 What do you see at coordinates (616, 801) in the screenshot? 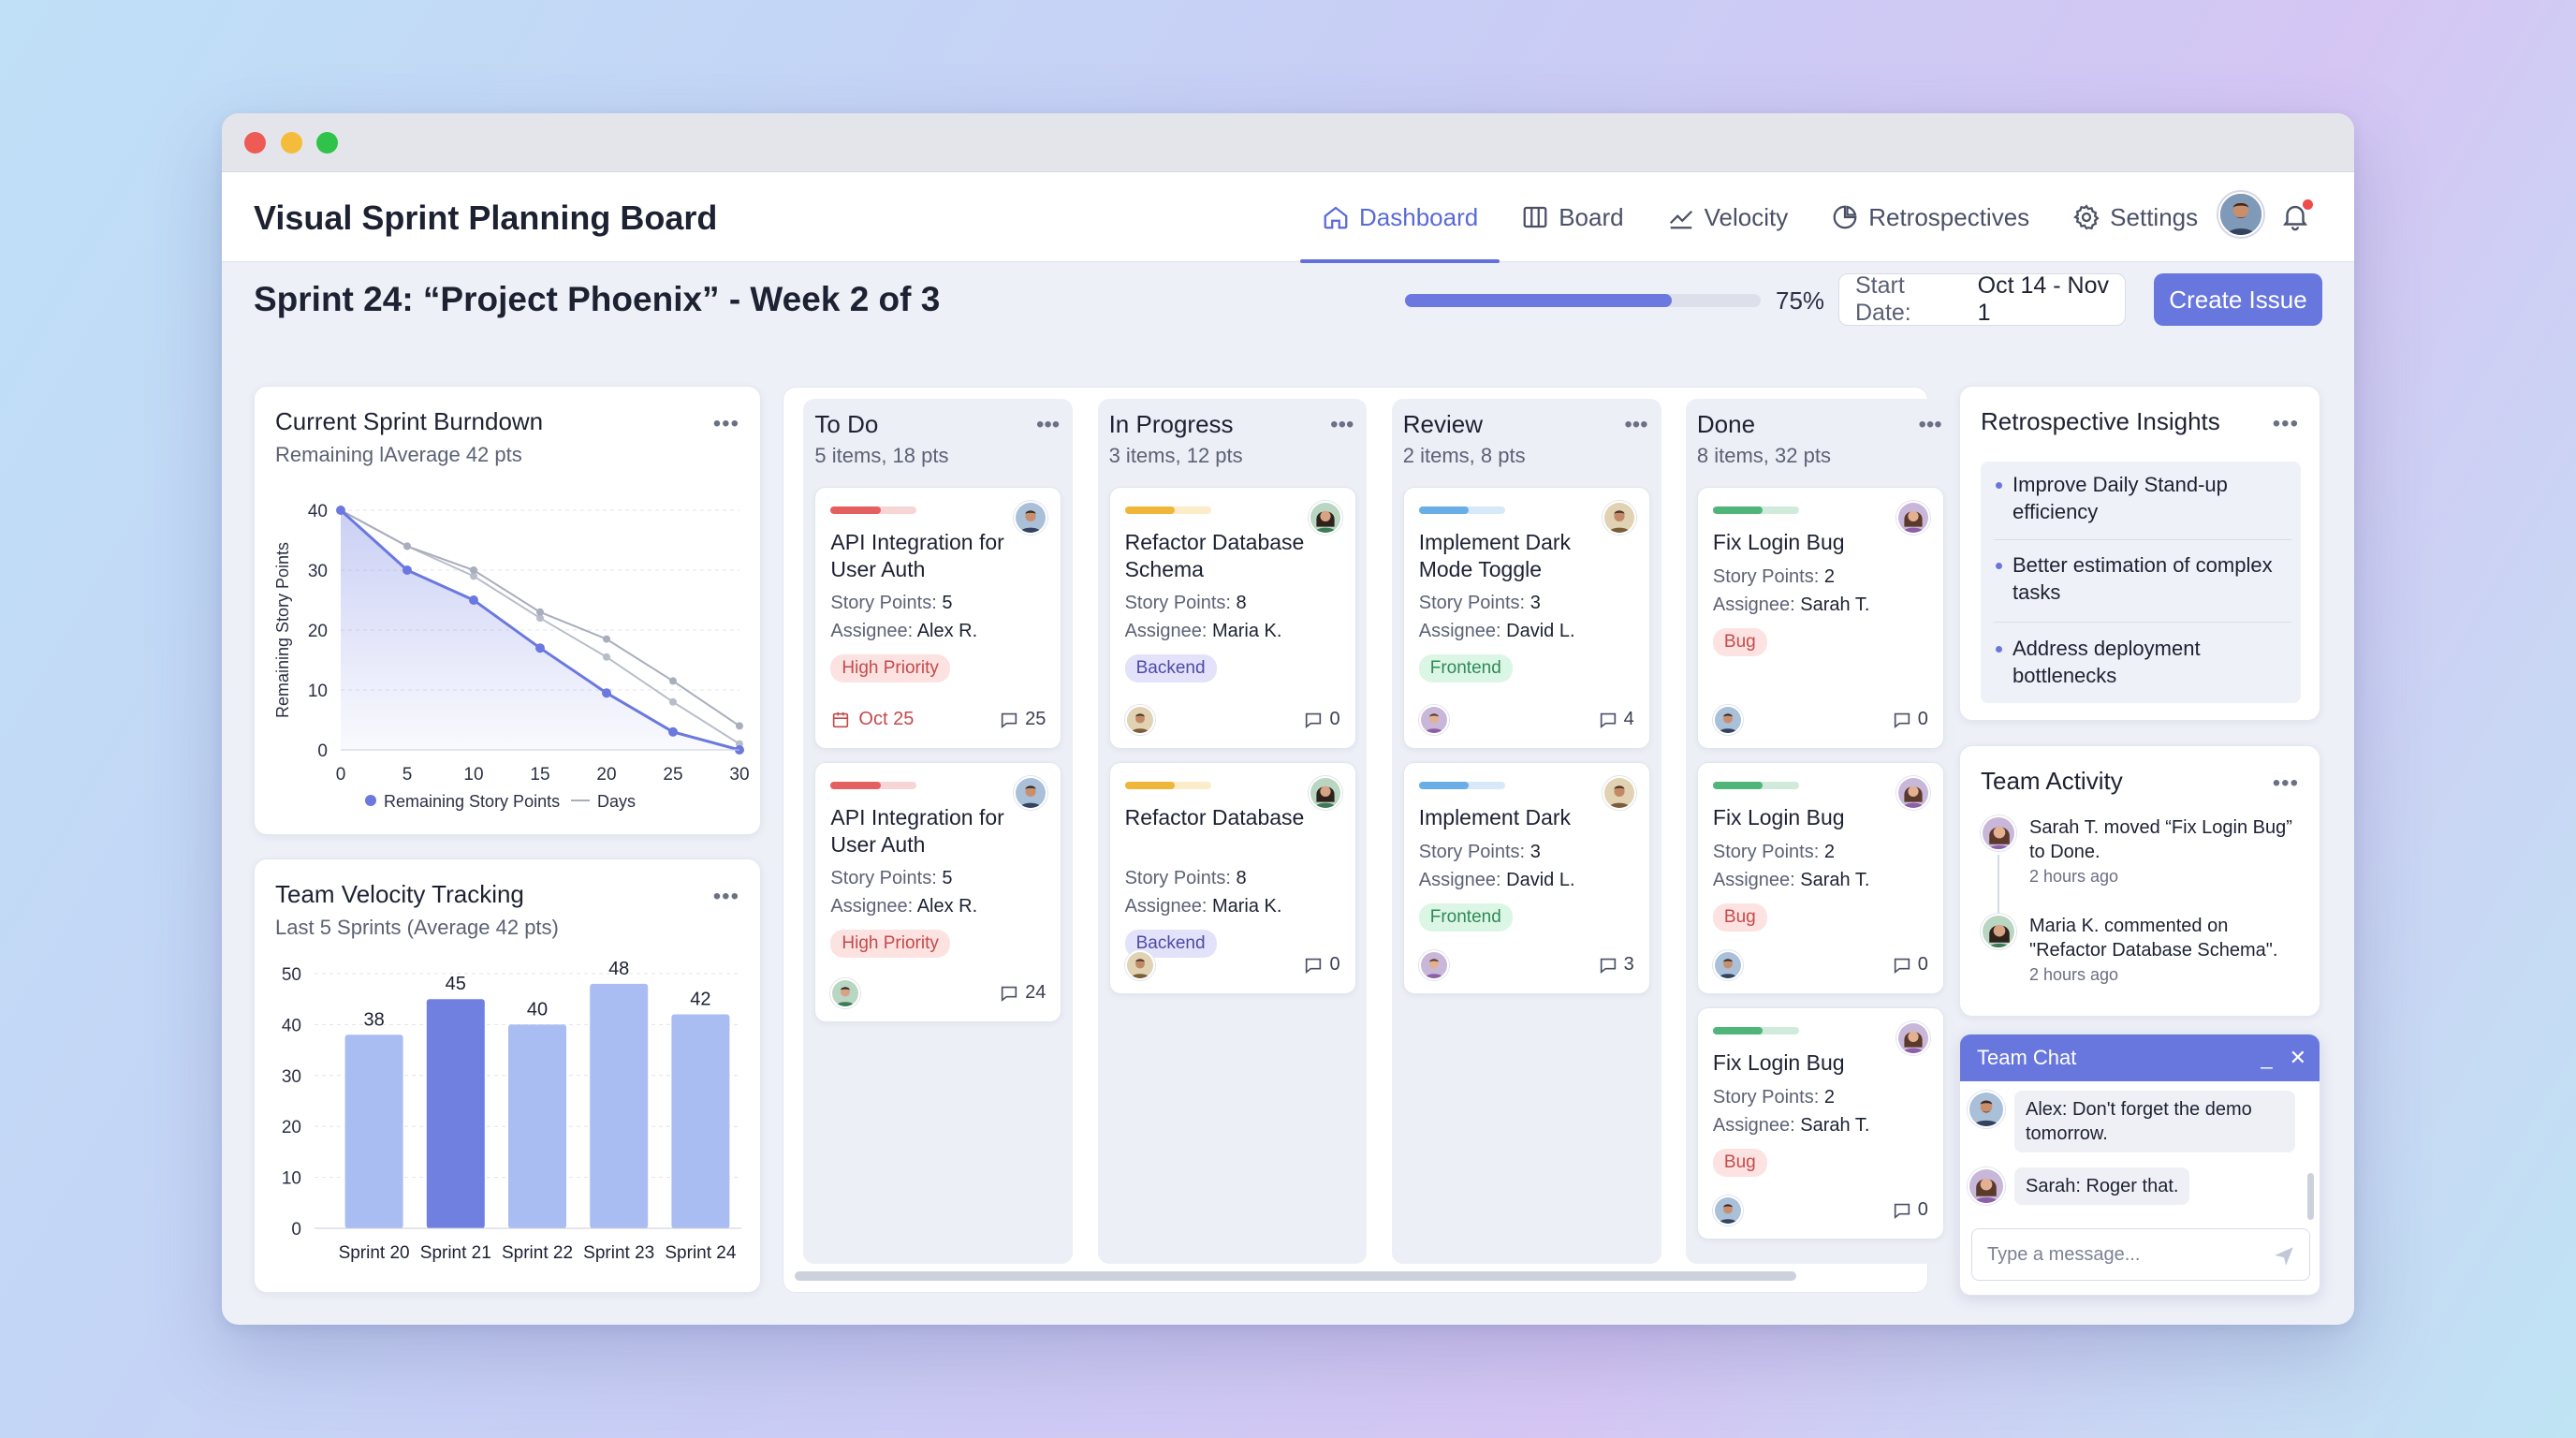
I see `legend-label: Days` at bounding box center [616, 801].